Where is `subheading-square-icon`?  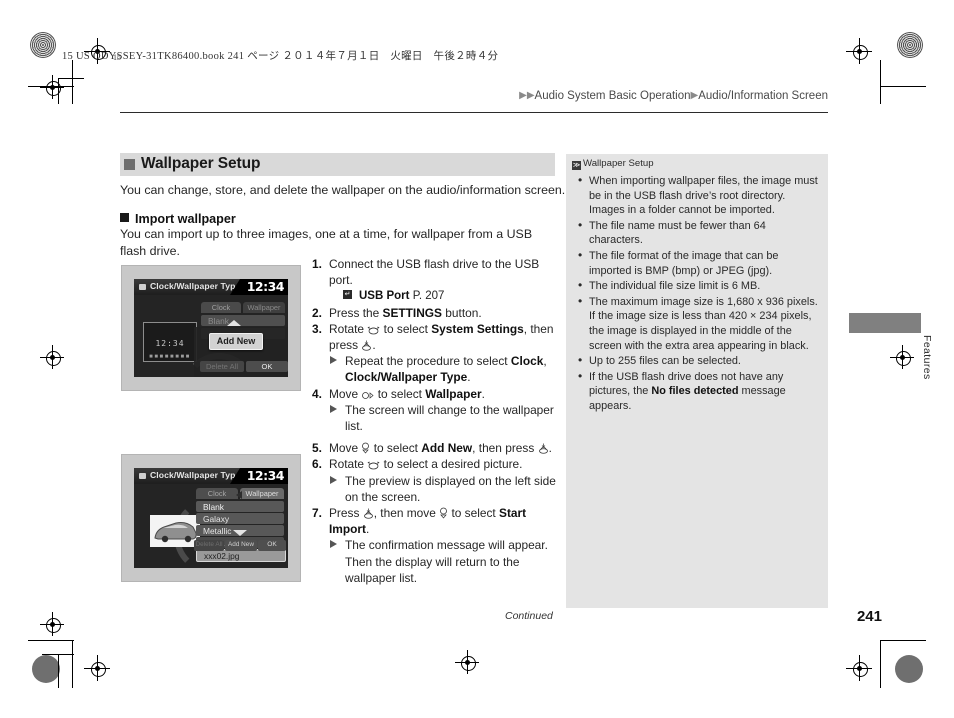 subheading-square-icon is located at coordinates (124, 217).